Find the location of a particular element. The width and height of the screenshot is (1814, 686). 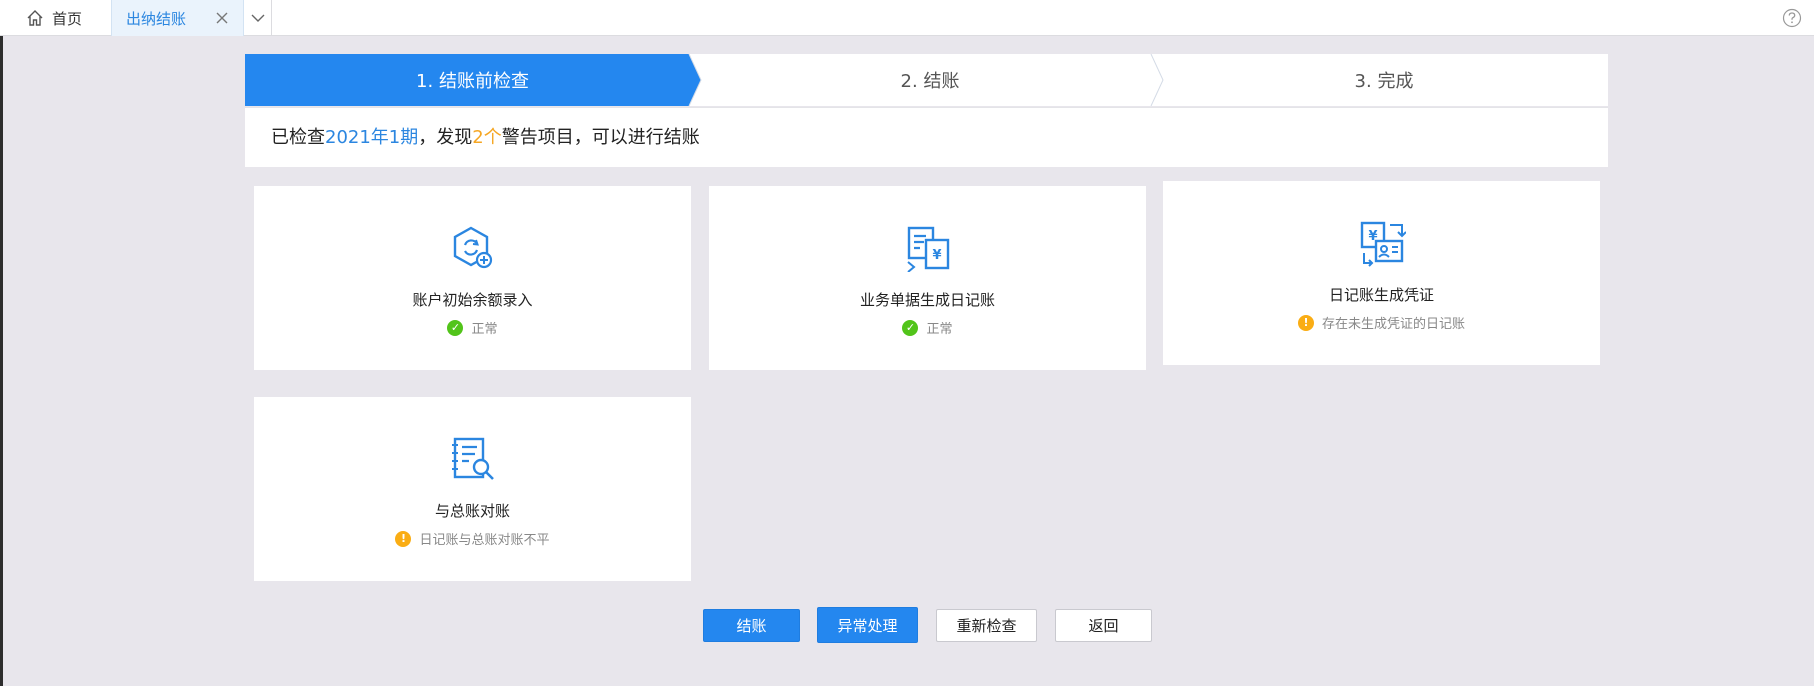

check-card-ledger-reconcile: 与总账对账 ! 日记账与总账对账不平 is located at coordinates (472, 489).